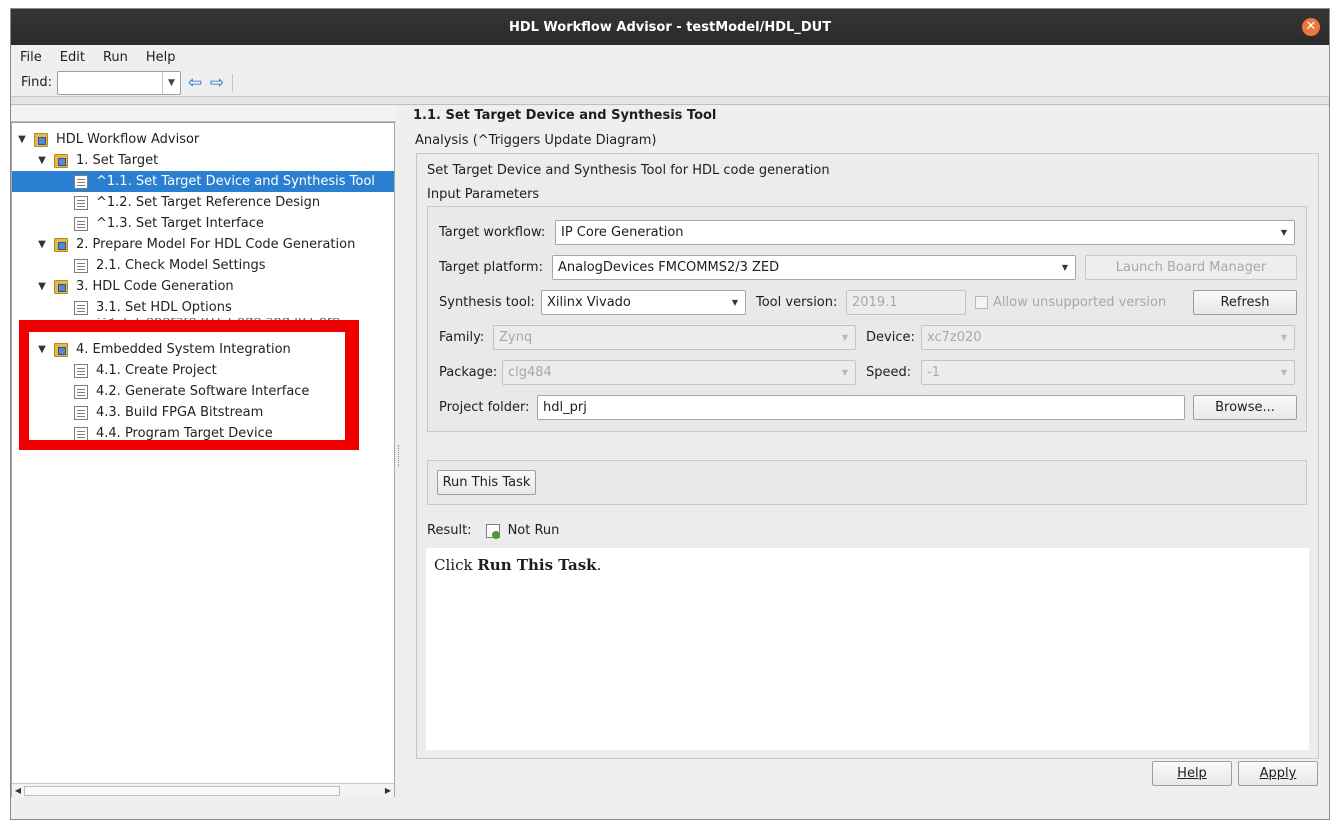 This screenshot has height=829, width=1339. What do you see at coordinates (388, 790) in the screenshot?
I see `scroll-right-icon: ▶` at bounding box center [388, 790].